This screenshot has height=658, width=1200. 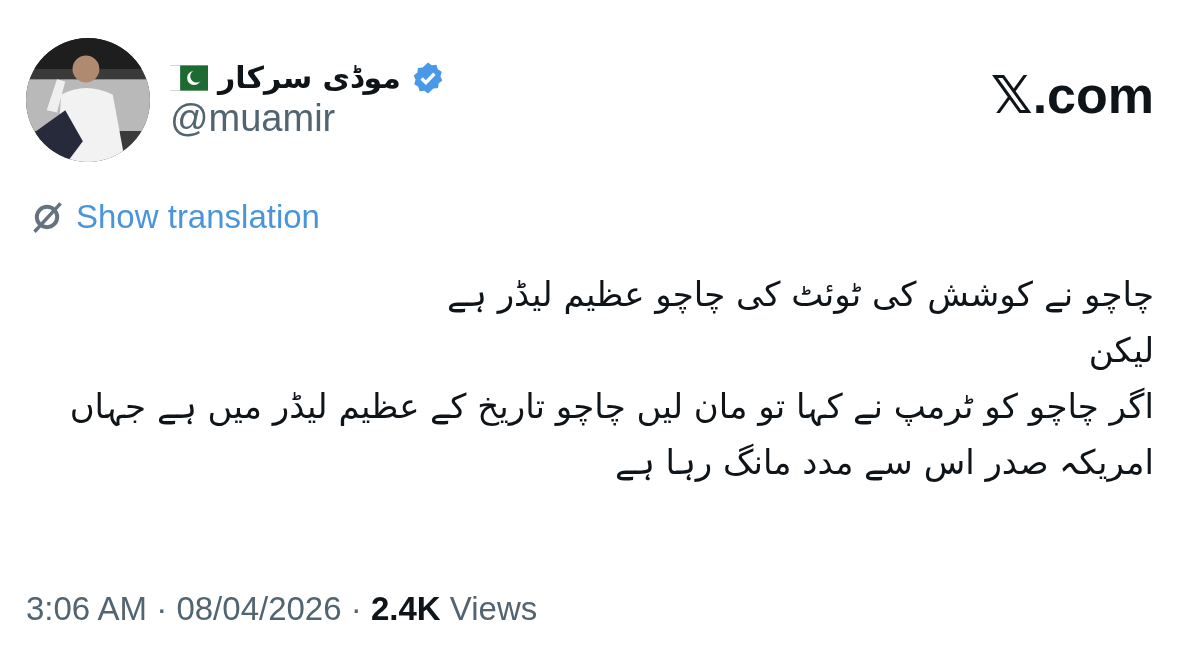 What do you see at coordinates (189, 77) in the screenshot?
I see `flag-icon` at bounding box center [189, 77].